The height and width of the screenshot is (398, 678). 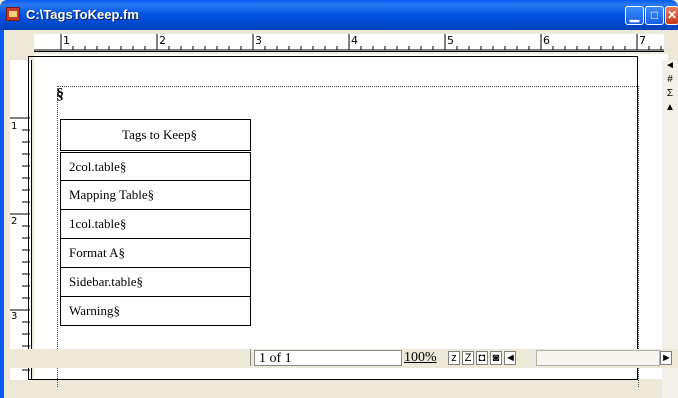 I want to click on fit-window-button: ◙, so click(x=496, y=358).